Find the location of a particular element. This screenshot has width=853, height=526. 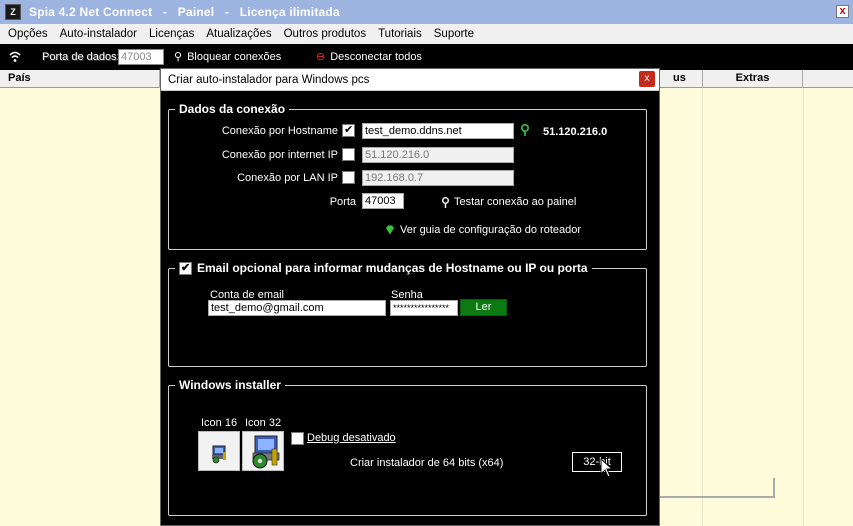

hostname-label: Conexão por Hostname is located at coordinates (279, 131).